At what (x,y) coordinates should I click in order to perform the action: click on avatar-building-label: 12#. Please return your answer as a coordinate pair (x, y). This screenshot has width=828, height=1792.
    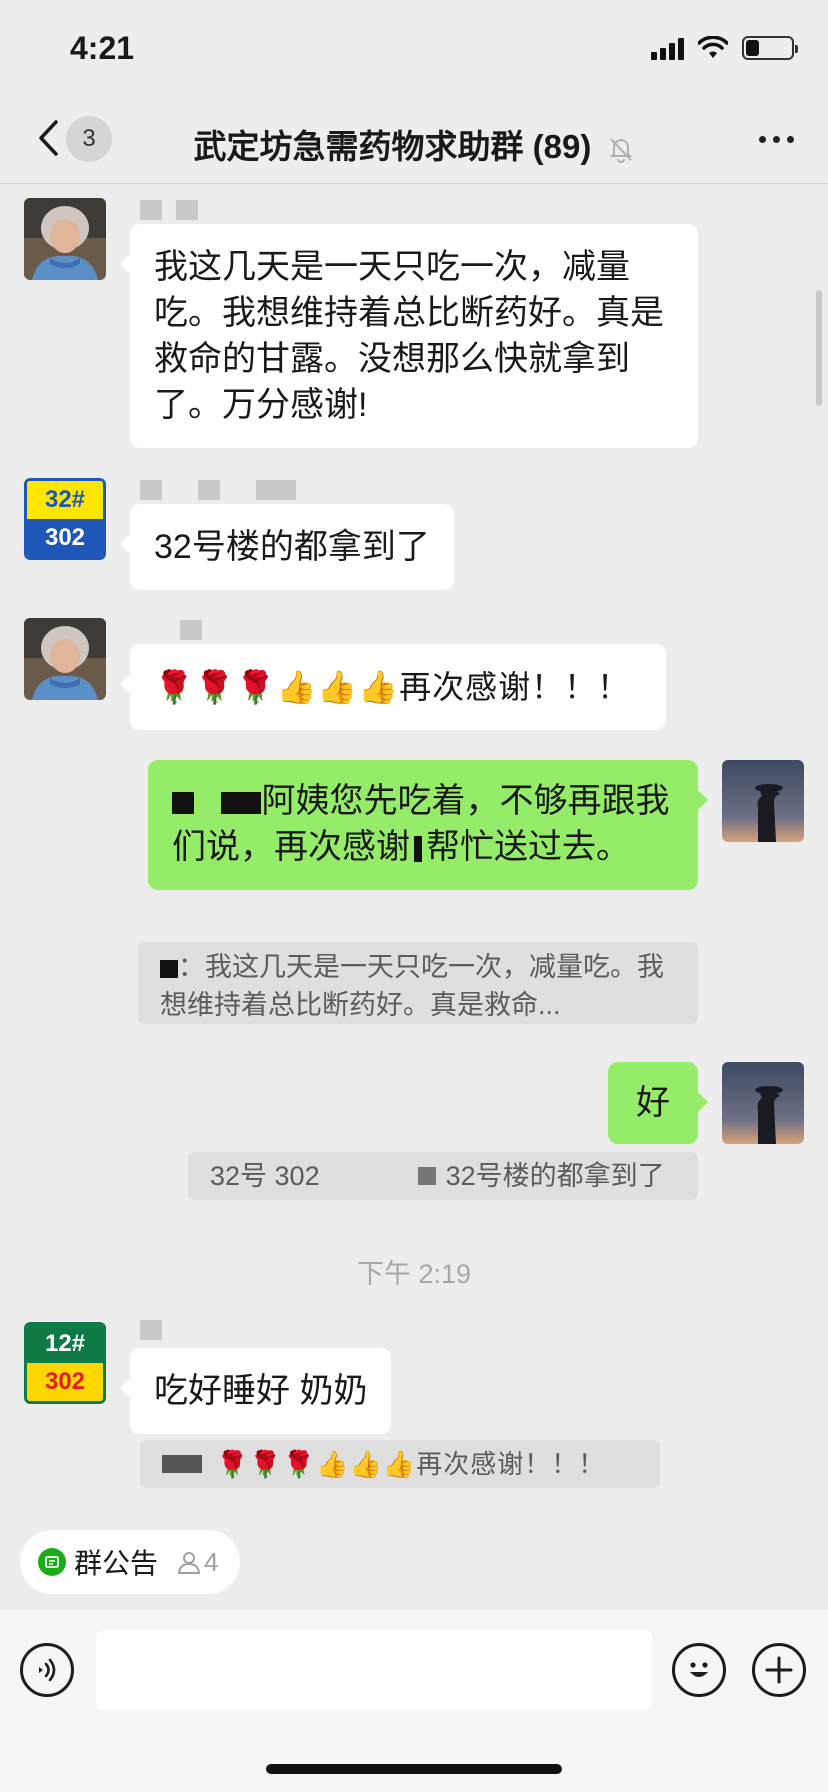
    Looking at the image, I should click on (65, 1344).